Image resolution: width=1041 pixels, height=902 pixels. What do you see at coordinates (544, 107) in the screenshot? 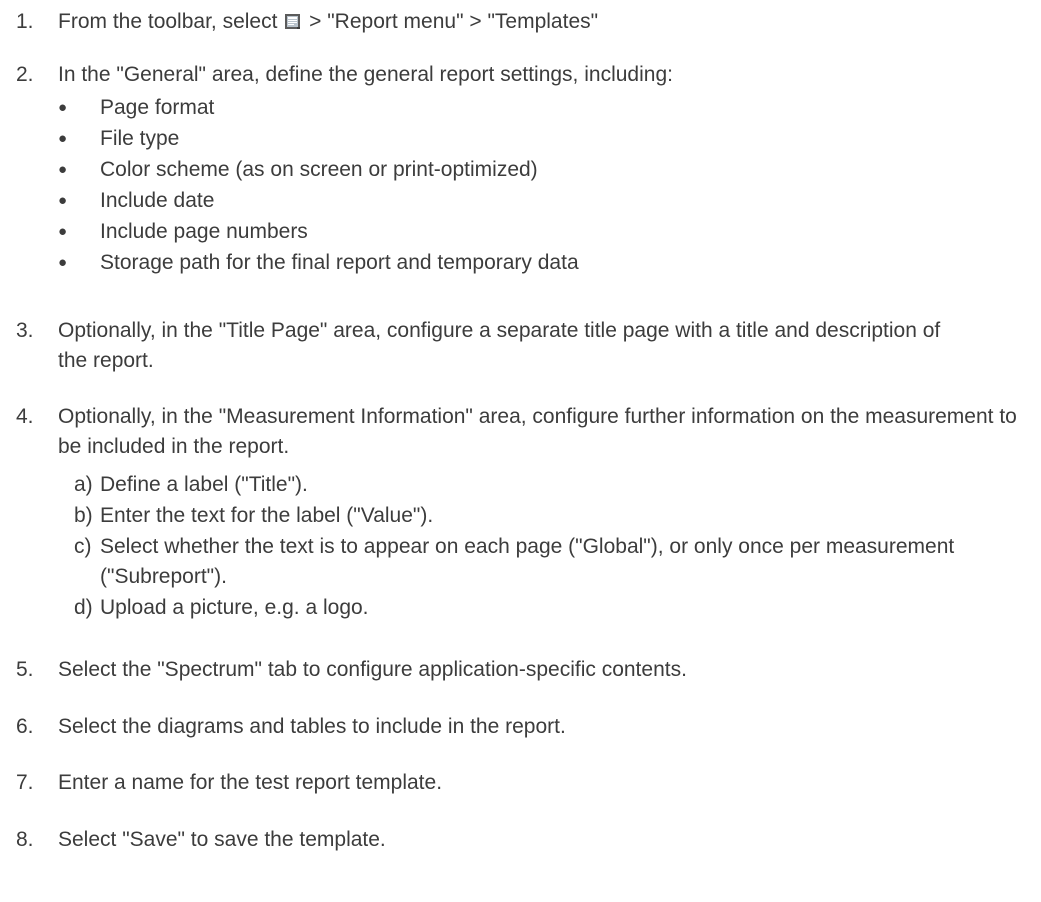
I see `bullet-item: ● Page format` at bounding box center [544, 107].